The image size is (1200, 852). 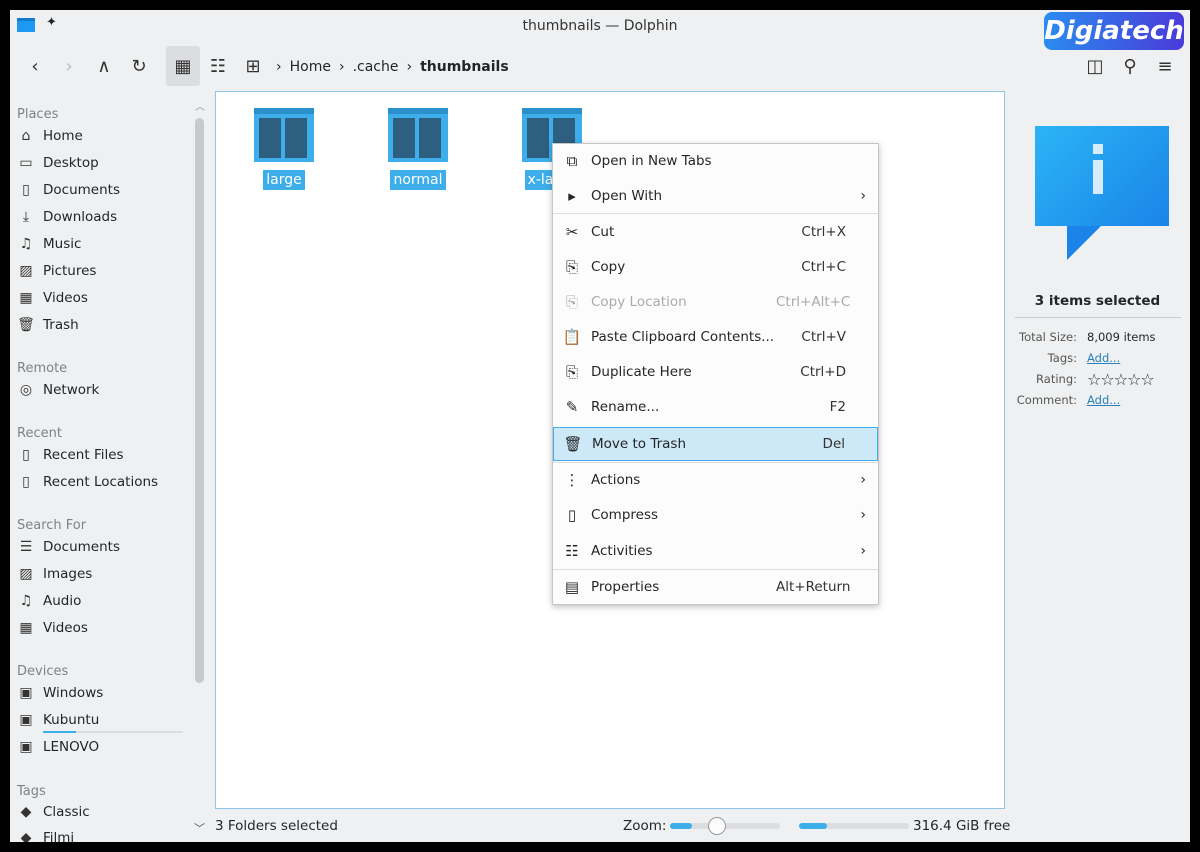 What do you see at coordinates (627, 196) in the screenshot?
I see `menu-item-label: Open With` at bounding box center [627, 196].